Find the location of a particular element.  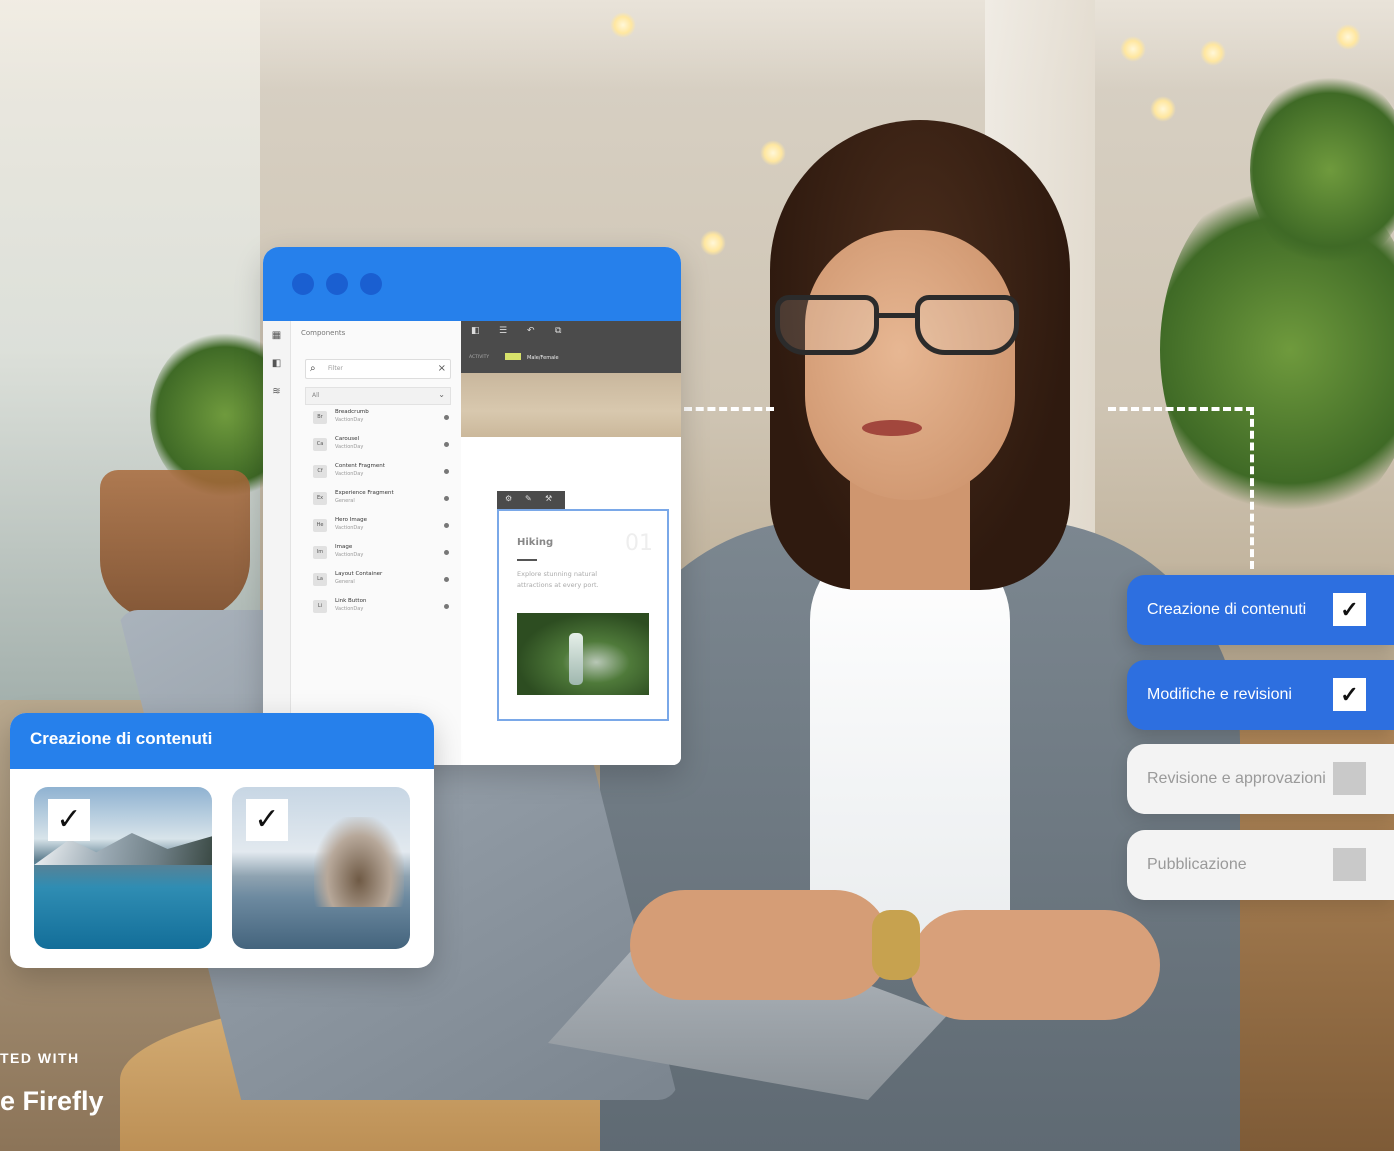

glasses is located at coordinates (900, 326).